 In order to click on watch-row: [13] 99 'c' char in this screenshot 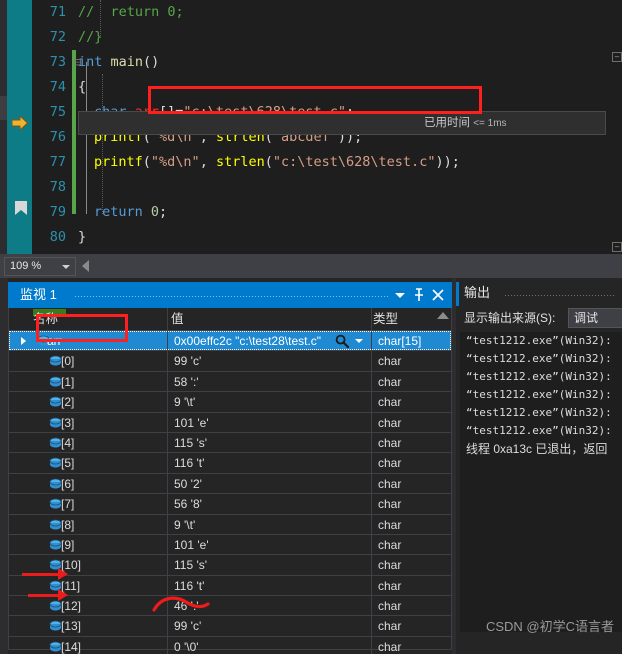, I will do `click(230, 626)`.